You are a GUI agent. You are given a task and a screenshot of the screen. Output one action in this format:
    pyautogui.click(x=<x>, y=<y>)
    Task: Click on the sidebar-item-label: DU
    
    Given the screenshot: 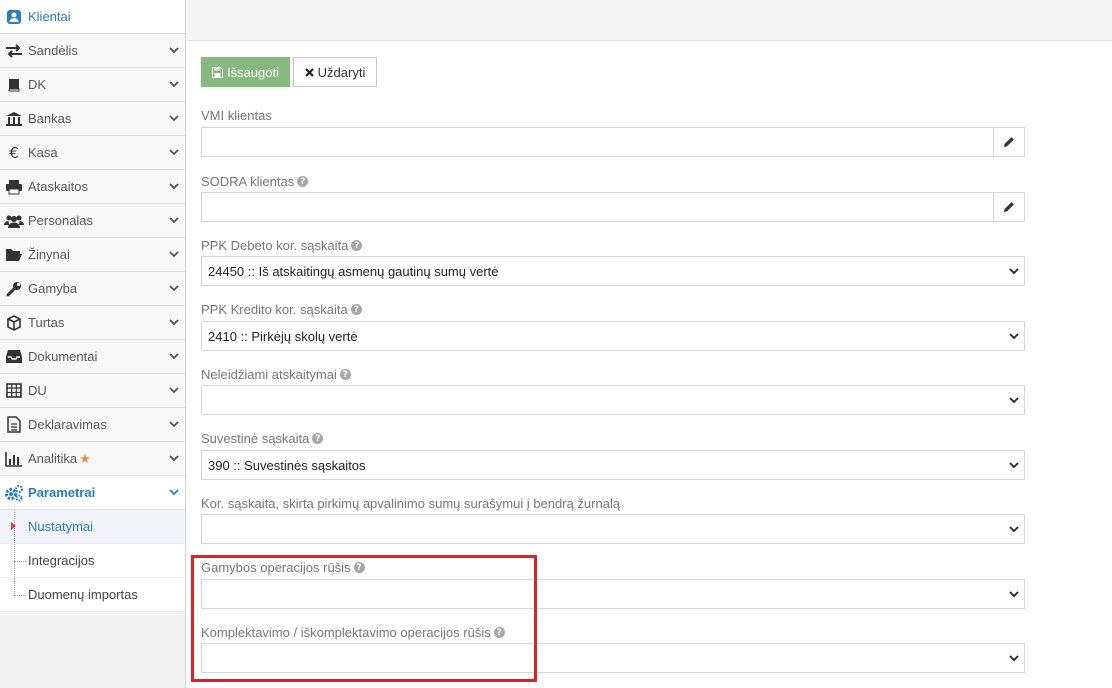 What is the action you would take?
    pyautogui.click(x=37, y=390)
    